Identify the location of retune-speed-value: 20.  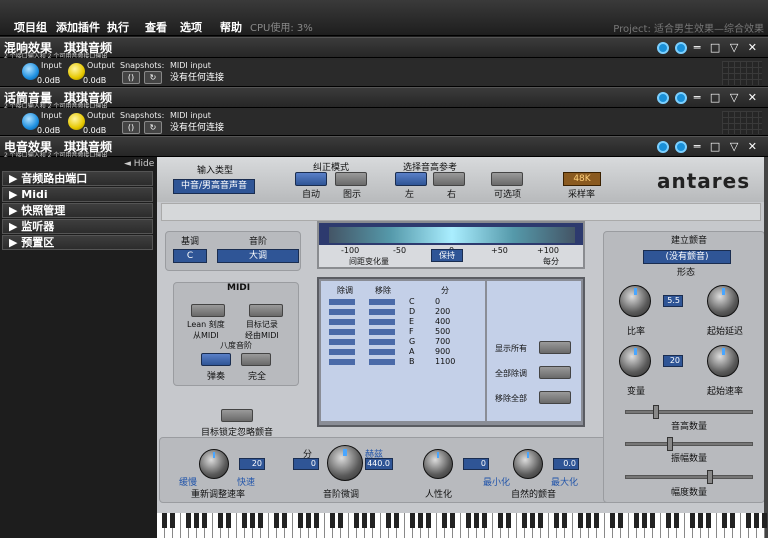
(252, 464).